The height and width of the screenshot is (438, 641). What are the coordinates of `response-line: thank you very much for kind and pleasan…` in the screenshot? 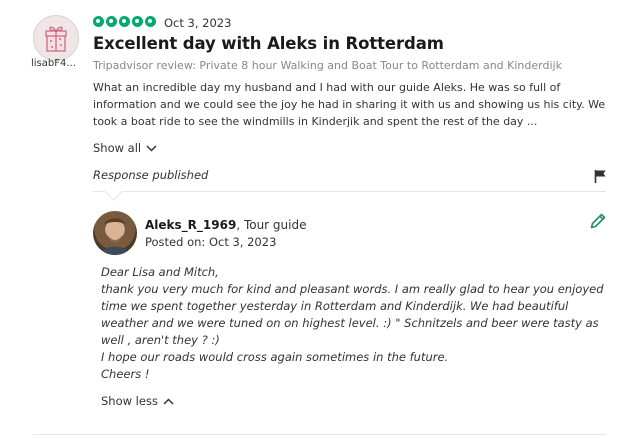 It's located at (352, 314).